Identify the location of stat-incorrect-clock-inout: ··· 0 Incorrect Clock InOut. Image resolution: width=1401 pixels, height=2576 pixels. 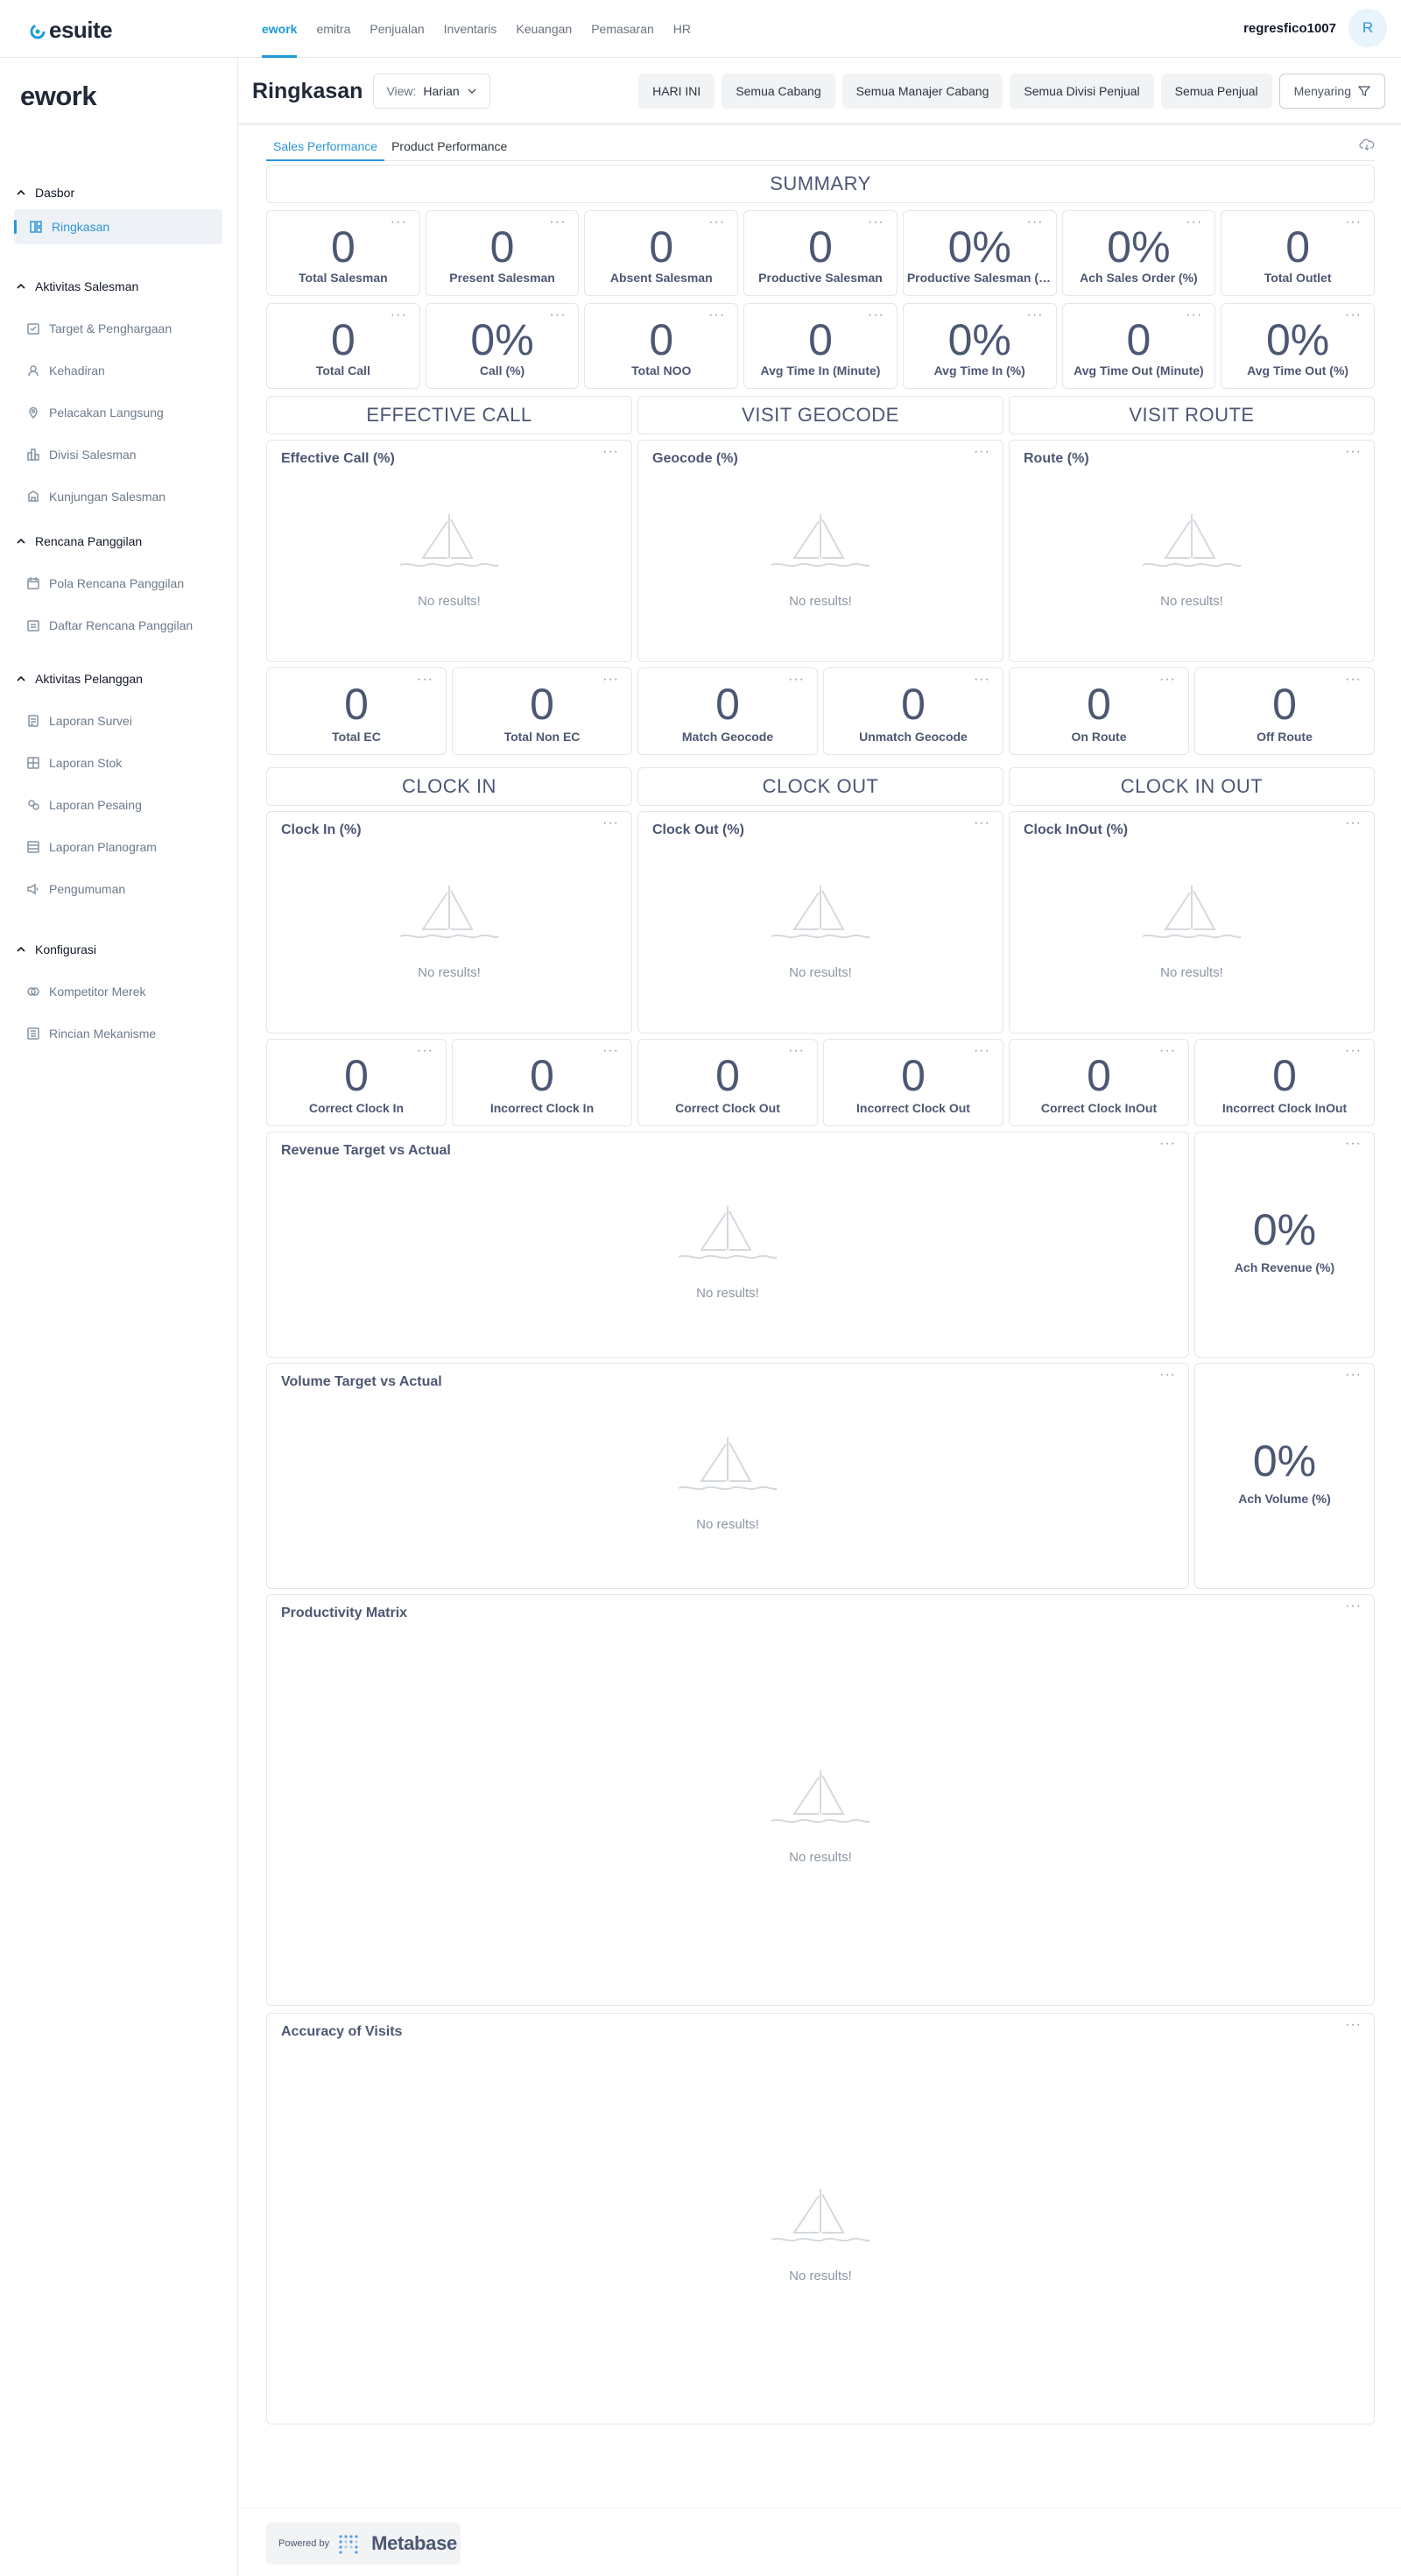
(1284, 1082).